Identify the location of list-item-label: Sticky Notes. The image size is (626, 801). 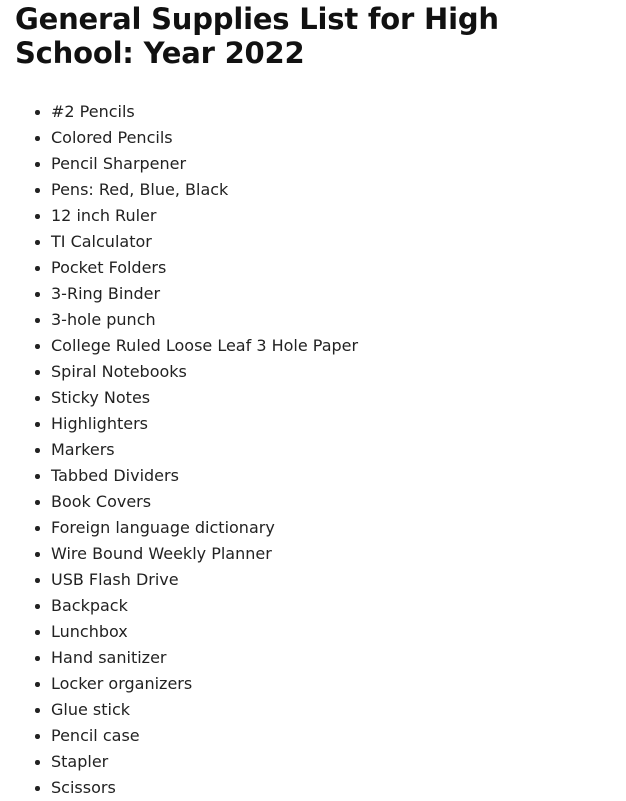
(101, 397).